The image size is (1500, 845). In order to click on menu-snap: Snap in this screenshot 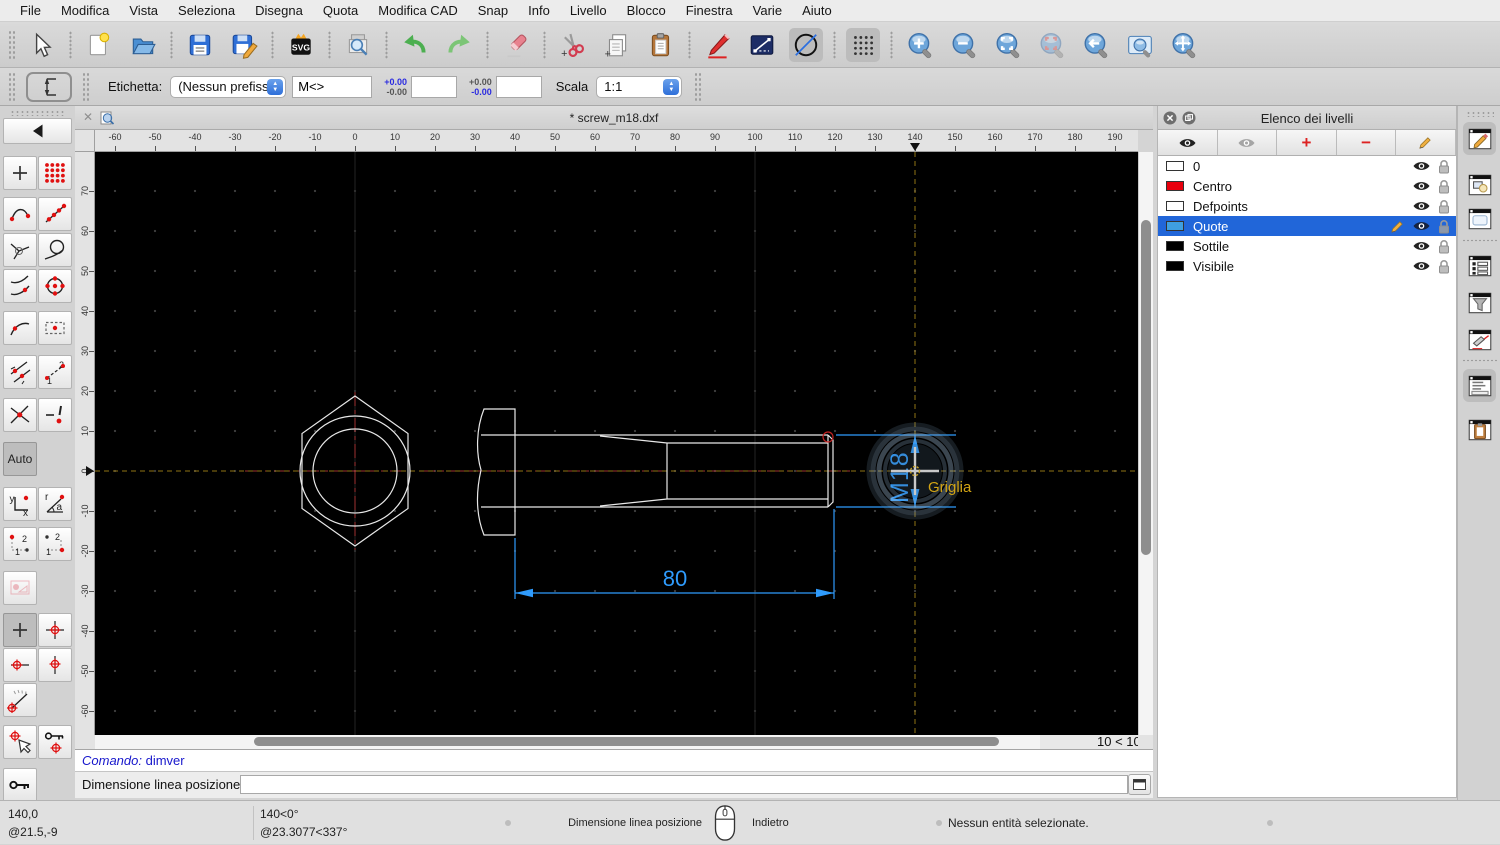, I will do `click(493, 10)`.